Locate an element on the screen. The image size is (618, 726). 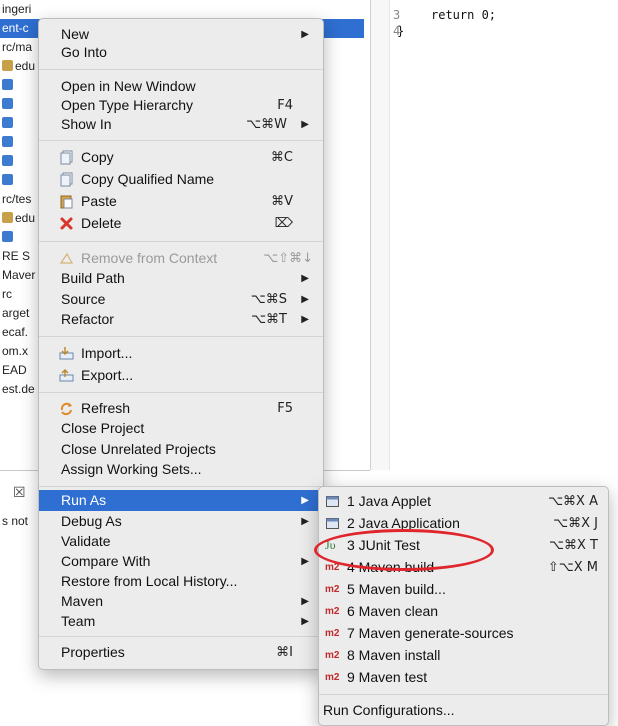
menu-item-label: 9 Maven test is located at coordinates (387, 677).